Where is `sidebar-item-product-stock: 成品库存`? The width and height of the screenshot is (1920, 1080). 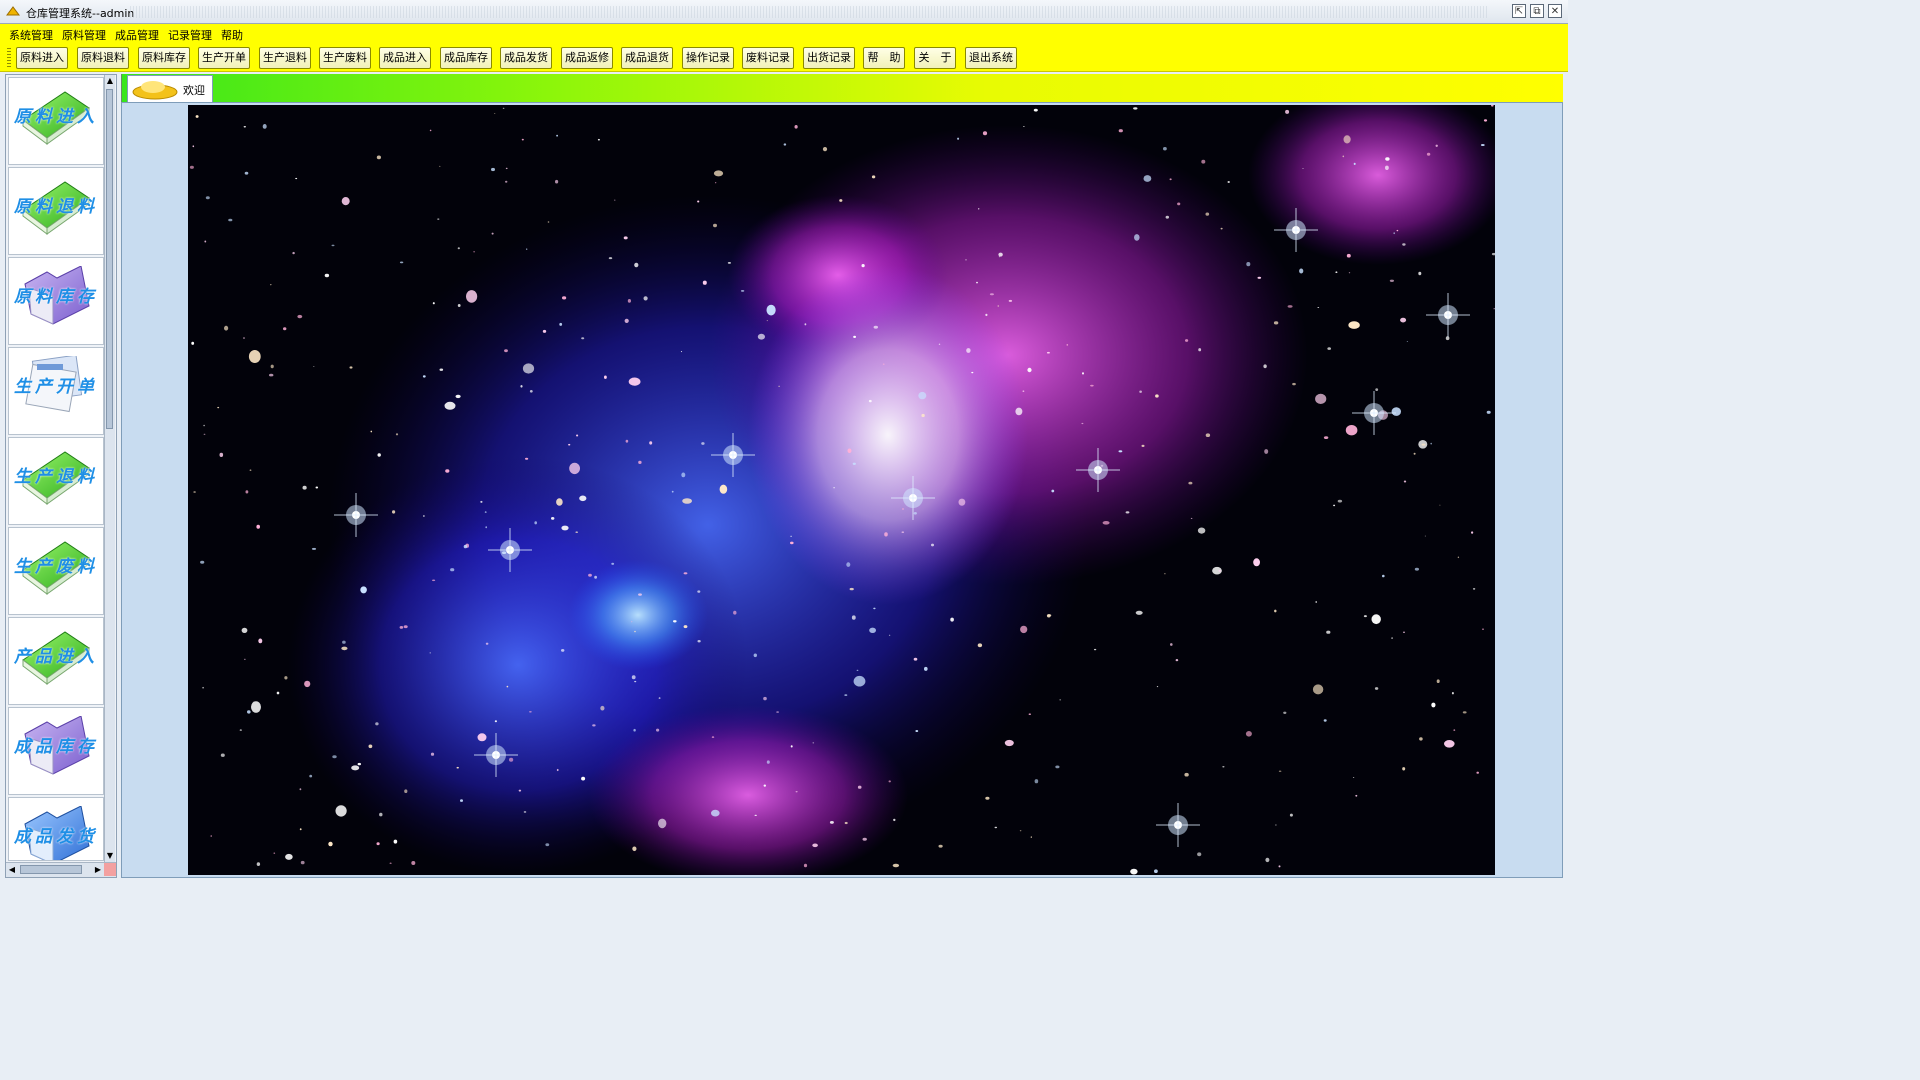
sidebar-item-product-stock: 成品库存 is located at coordinates (56, 751).